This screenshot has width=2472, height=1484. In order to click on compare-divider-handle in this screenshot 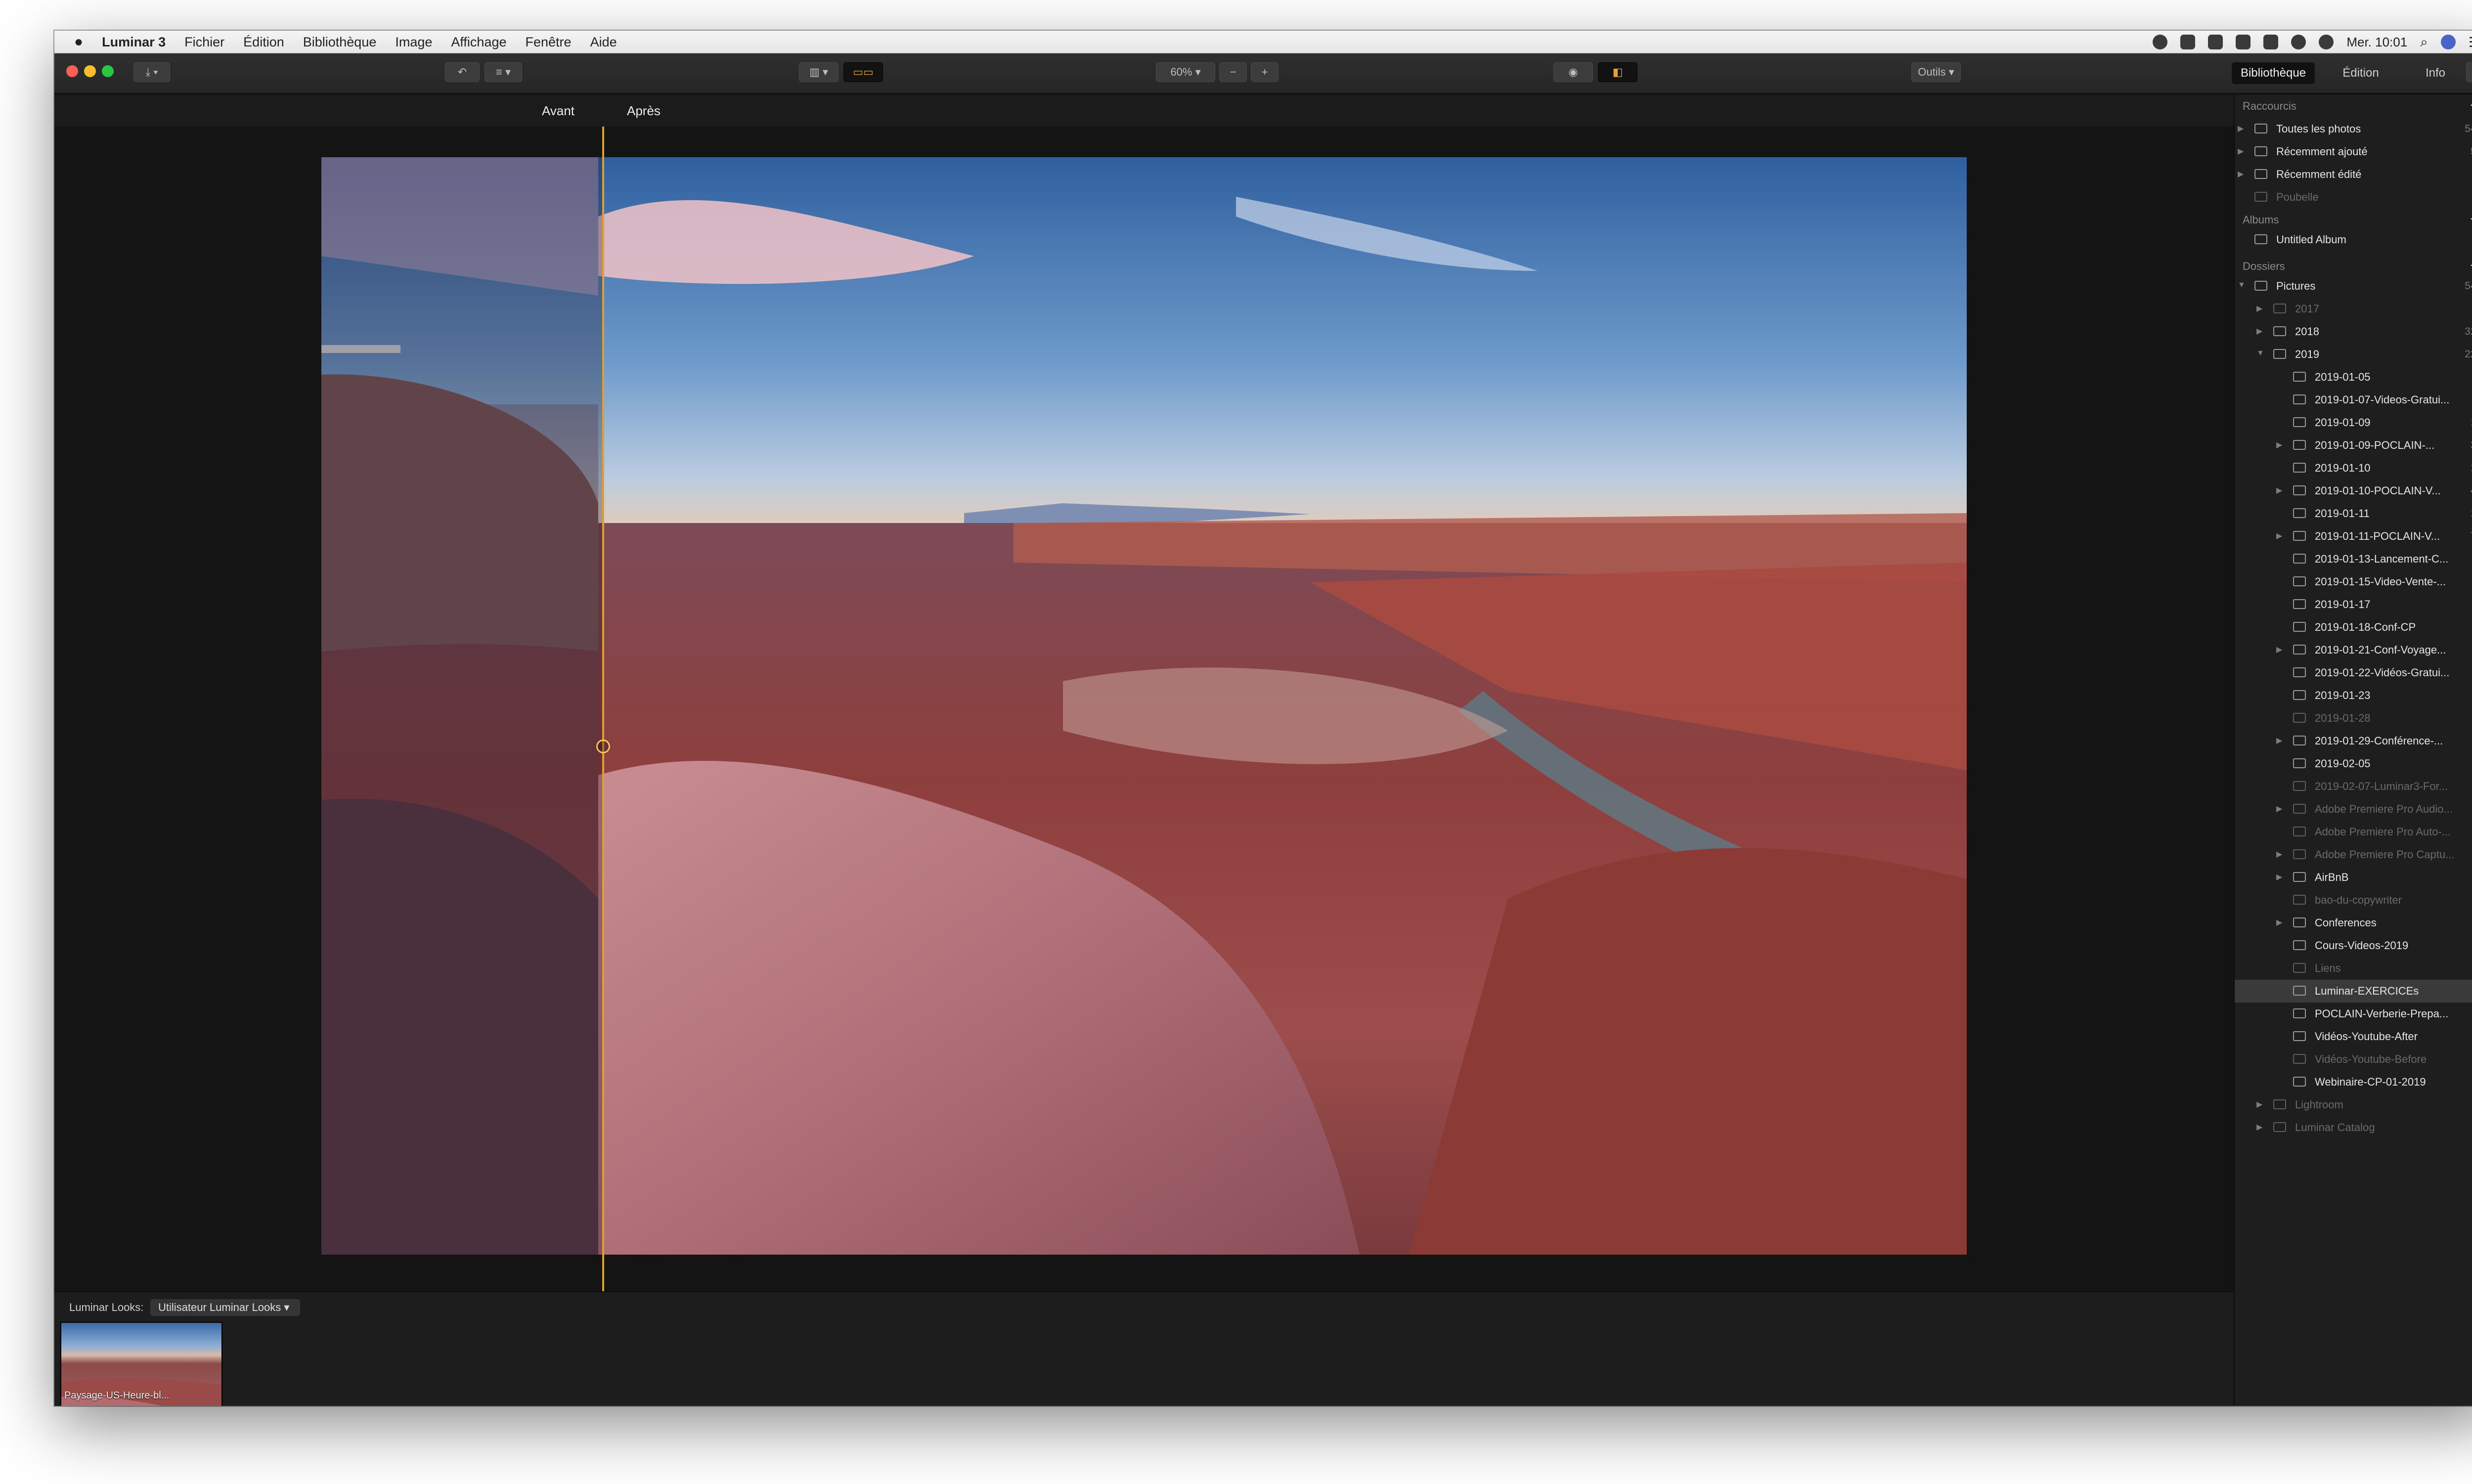, I will do `click(603, 747)`.